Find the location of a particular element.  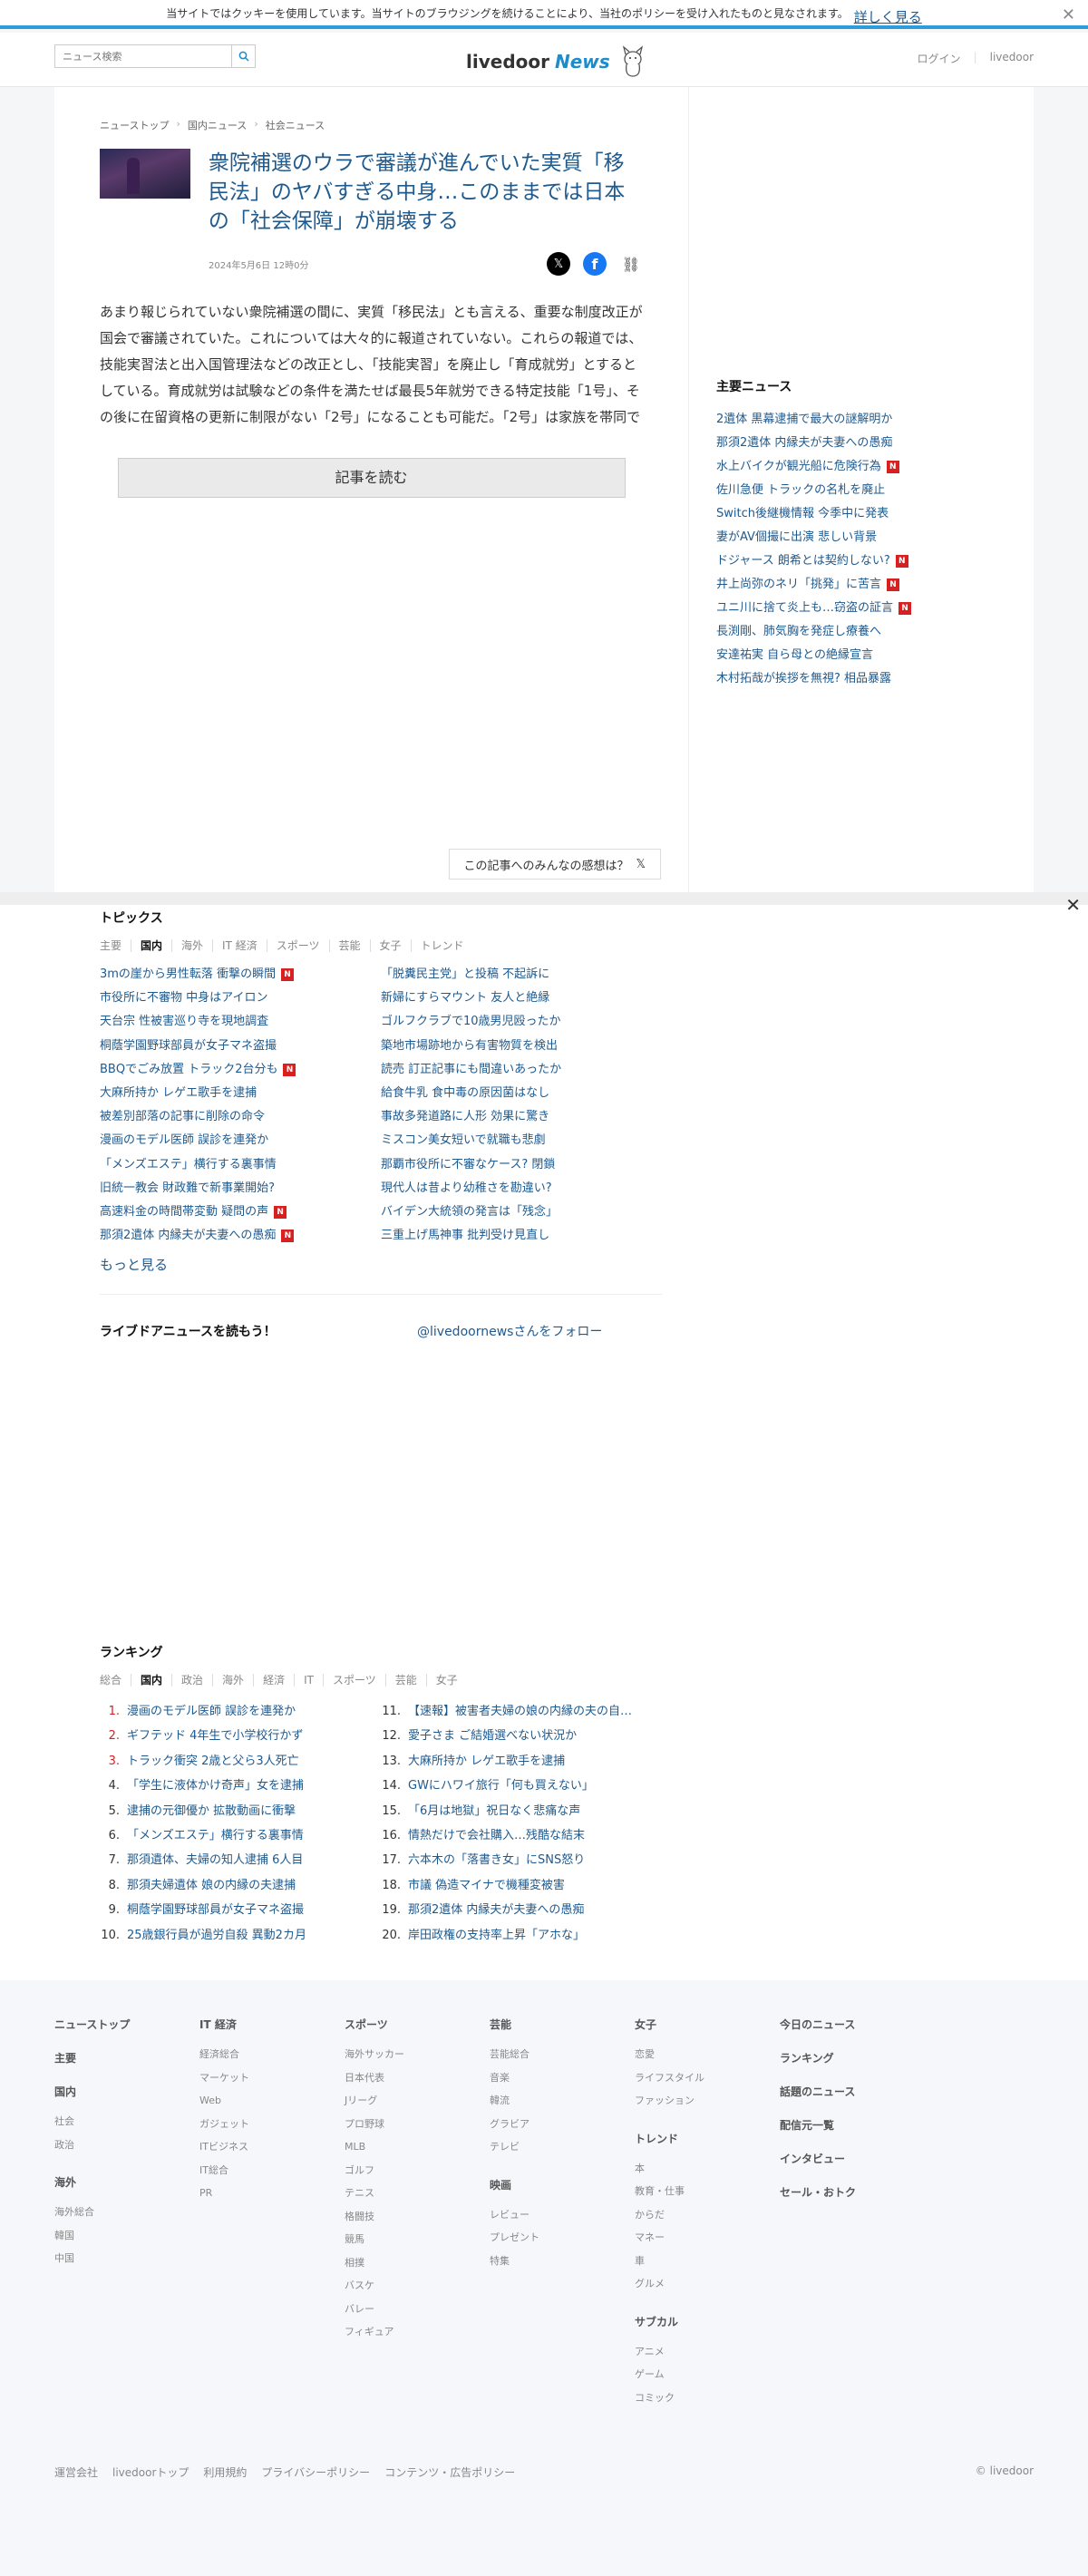

search-icon is located at coordinates (243, 56).